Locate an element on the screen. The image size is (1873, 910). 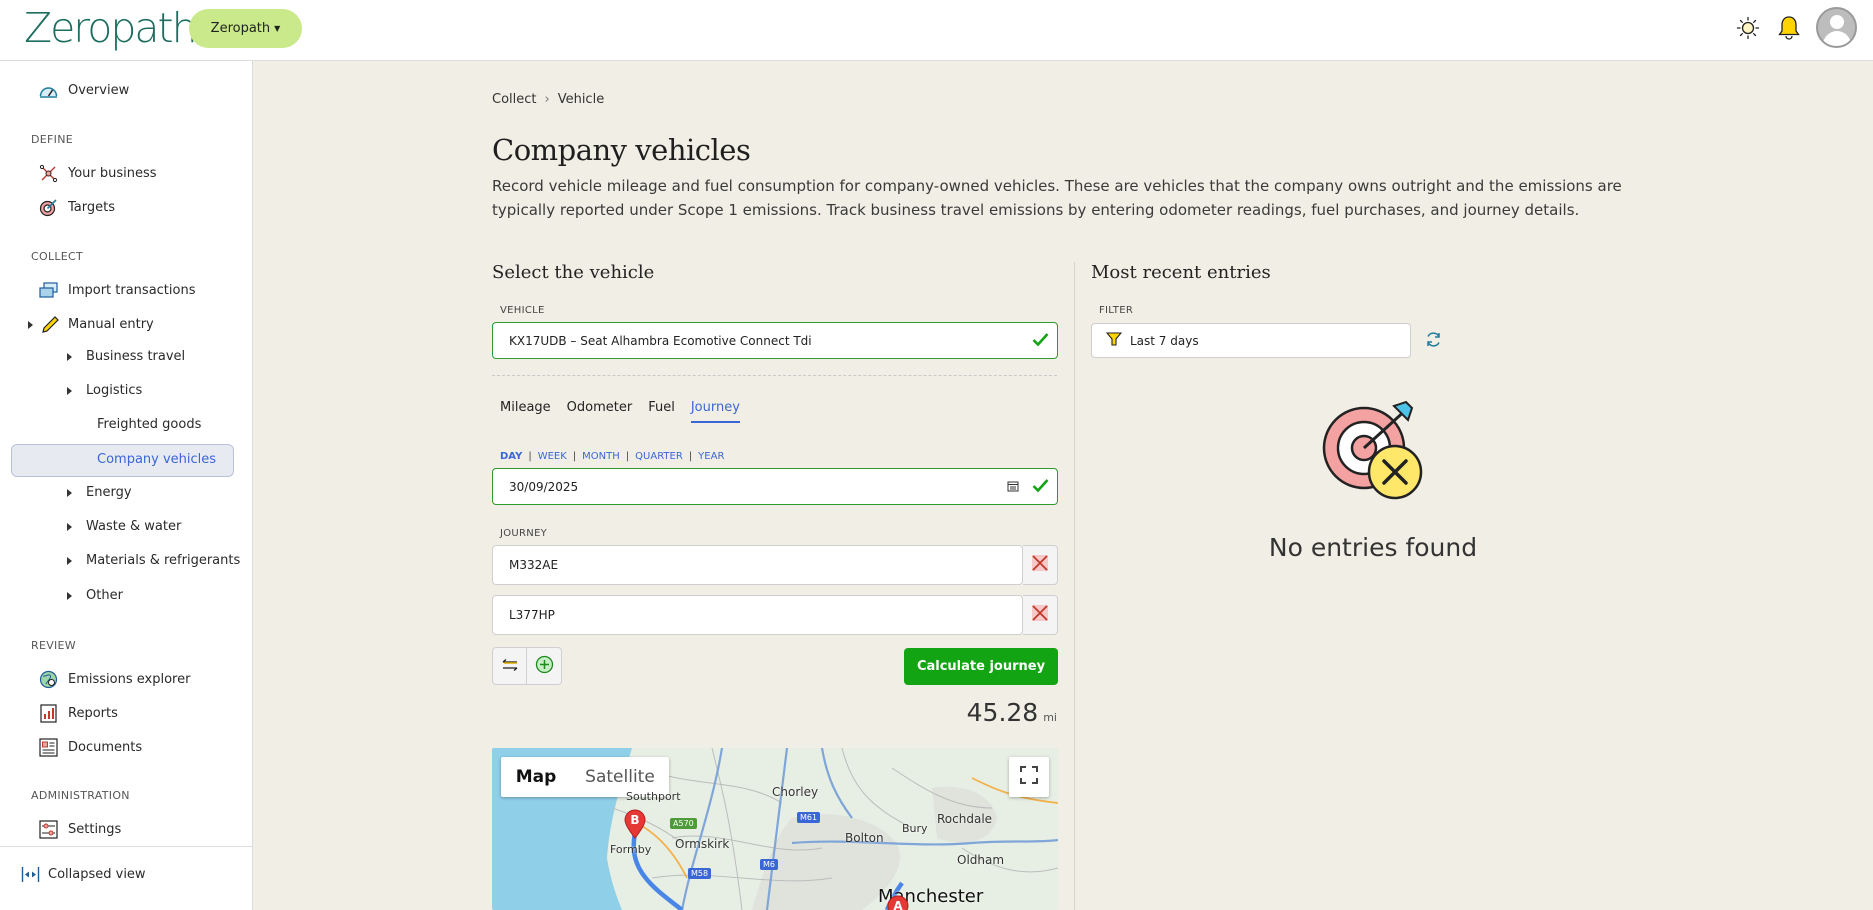
fullscreen-button is located at coordinates (1029, 777).